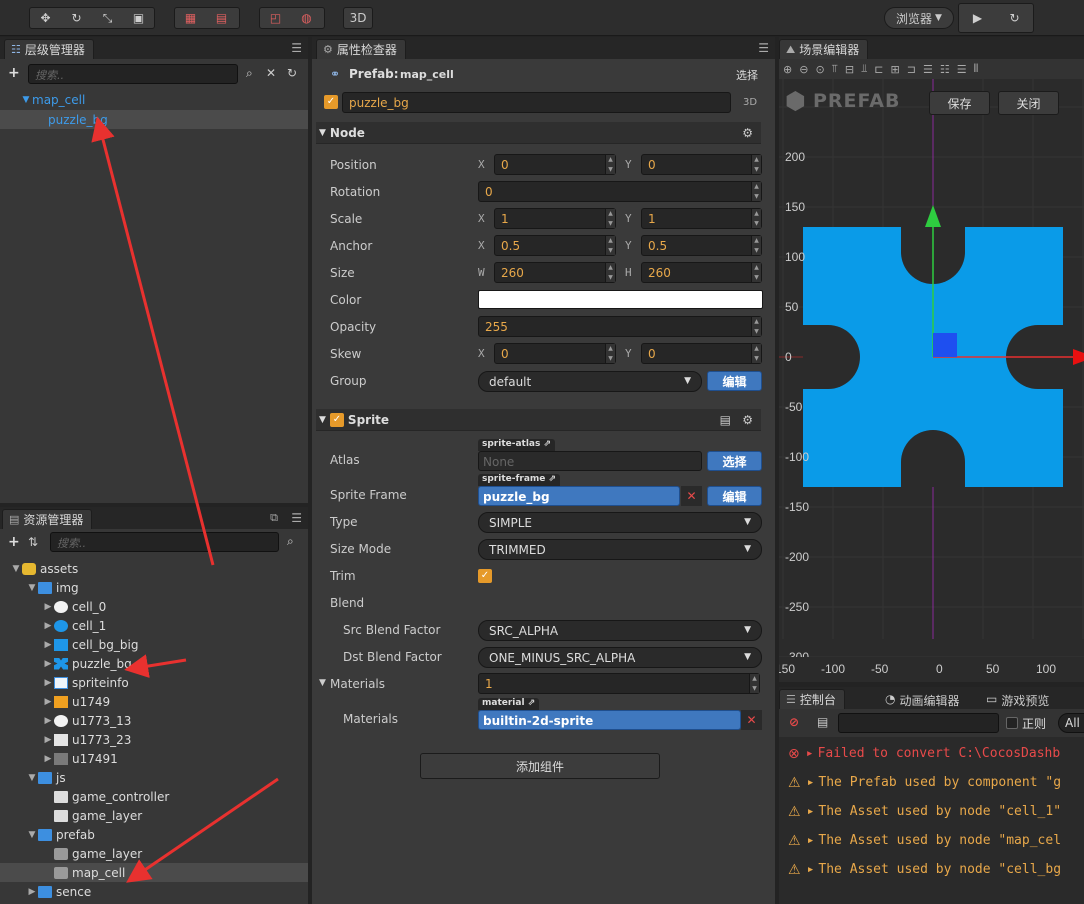 The height and width of the screenshot is (904, 1084). Describe the element at coordinates (701, 272) in the screenshot. I see `size-h-input: 260 ▲ ▼` at that location.